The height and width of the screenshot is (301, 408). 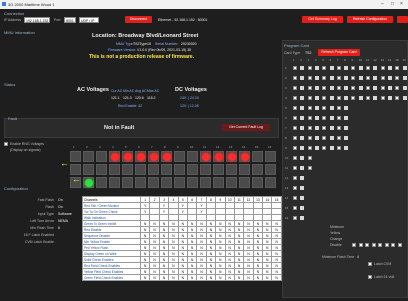 I want to click on maximize-icon: □, so click(x=392, y=4).